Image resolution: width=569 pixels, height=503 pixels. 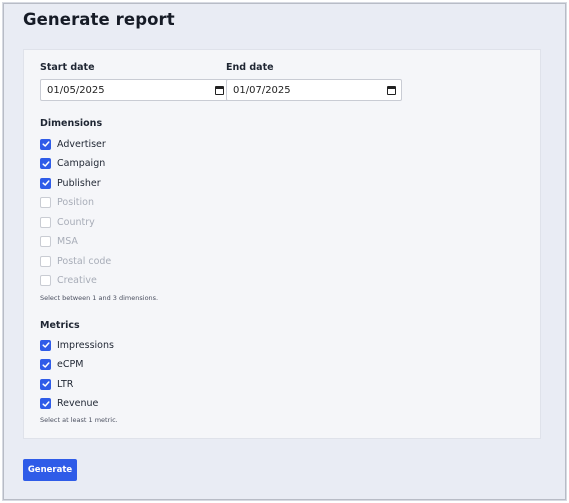 I want to click on dimension-option: Advertiser, so click(x=73, y=144).